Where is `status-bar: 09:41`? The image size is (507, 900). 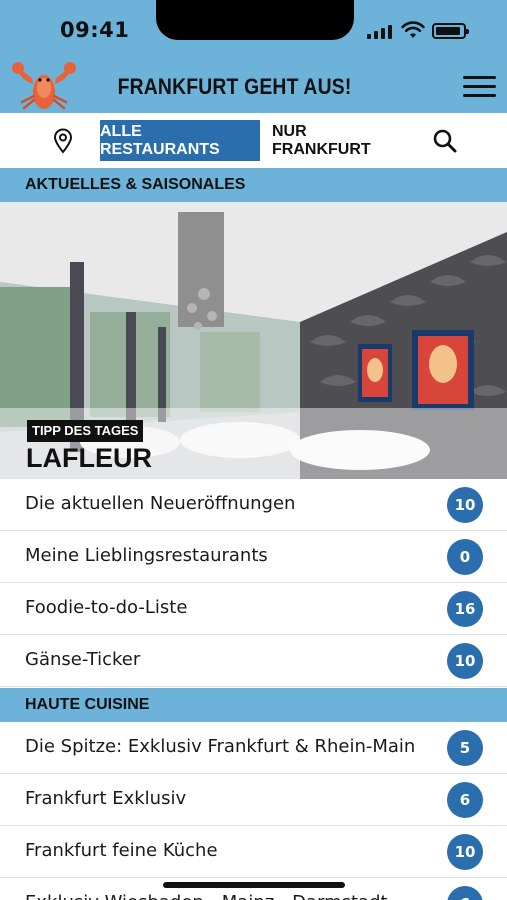
status-bar: 09:41 is located at coordinates (253, 30).